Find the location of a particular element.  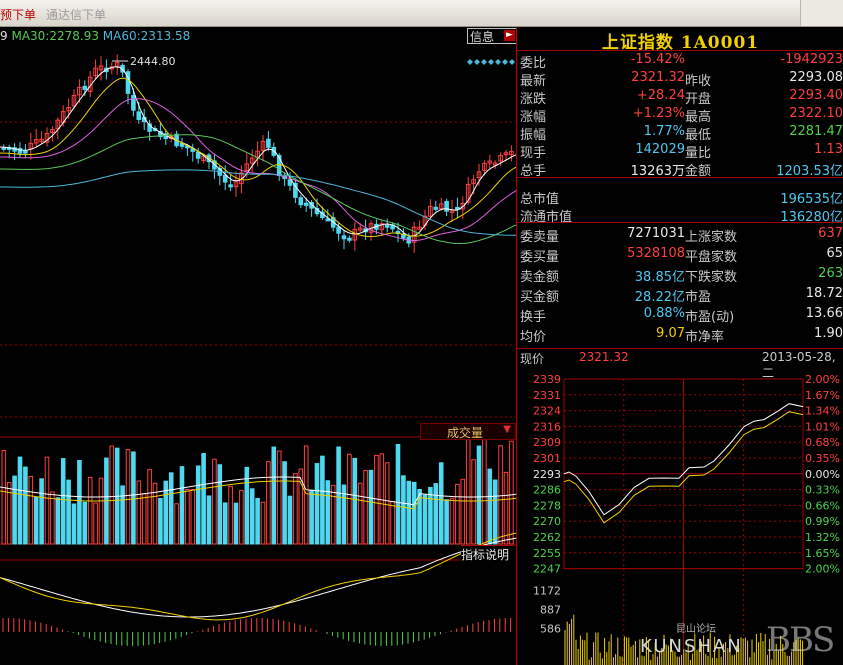

price-tick: 2293 is located at coordinates (547, 474).